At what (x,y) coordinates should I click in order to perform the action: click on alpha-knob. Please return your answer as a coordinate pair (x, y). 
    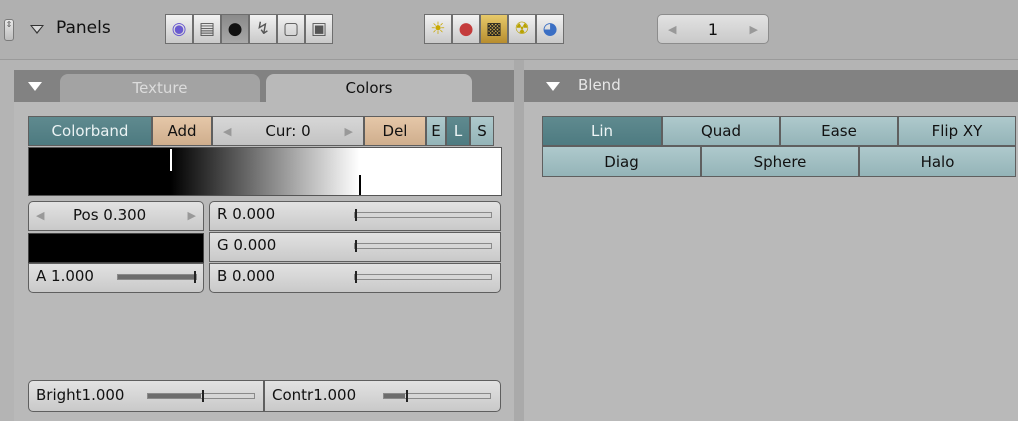
    Looking at the image, I should click on (195, 277).